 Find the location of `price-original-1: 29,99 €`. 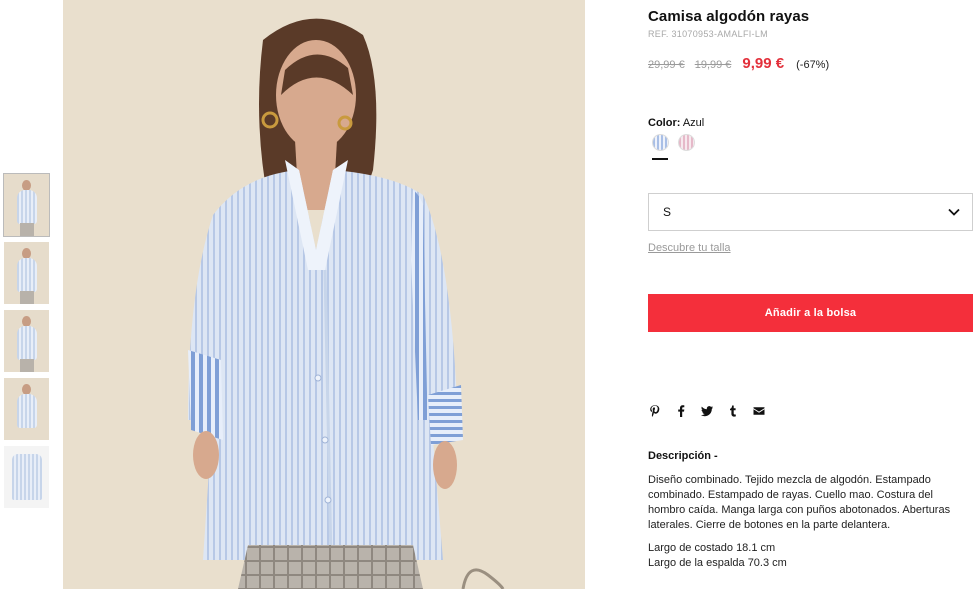

price-original-1: 29,99 € is located at coordinates (666, 65).